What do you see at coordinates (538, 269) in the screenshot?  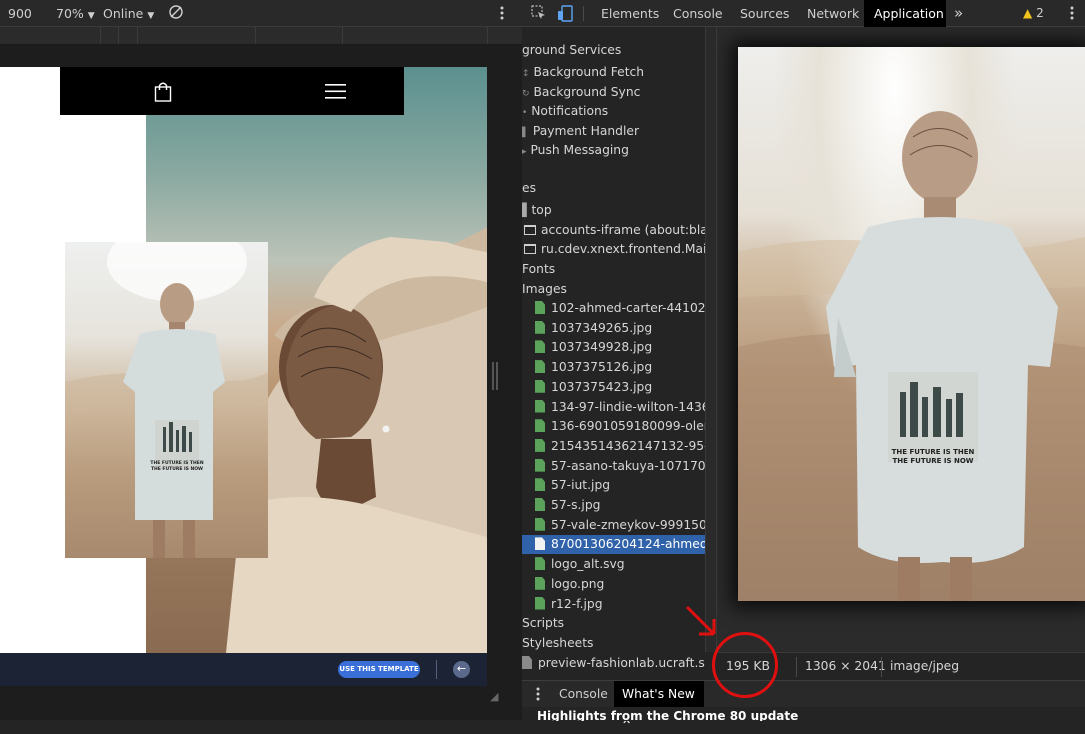 I see `tree-folder-fonts: Fonts` at bounding box center [538, 269].